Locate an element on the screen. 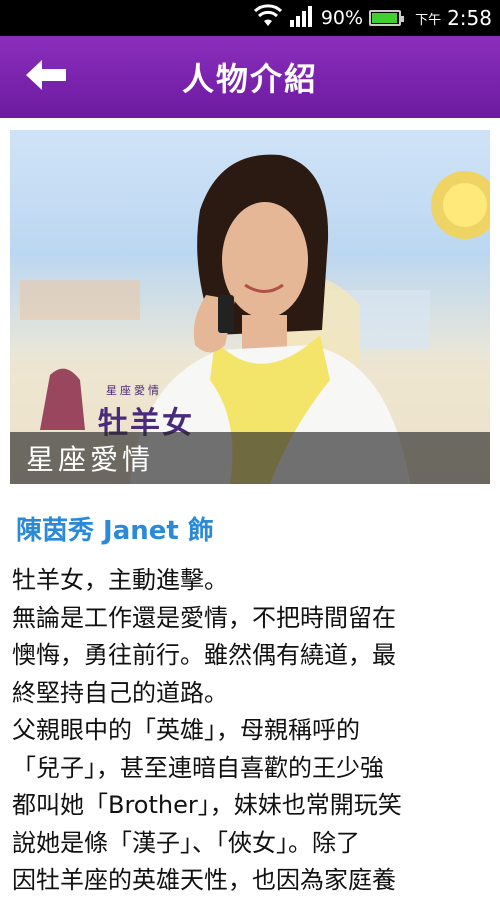 The image size is (500, 900). ampm-label: 下午 is located at coordinates (428, 20).